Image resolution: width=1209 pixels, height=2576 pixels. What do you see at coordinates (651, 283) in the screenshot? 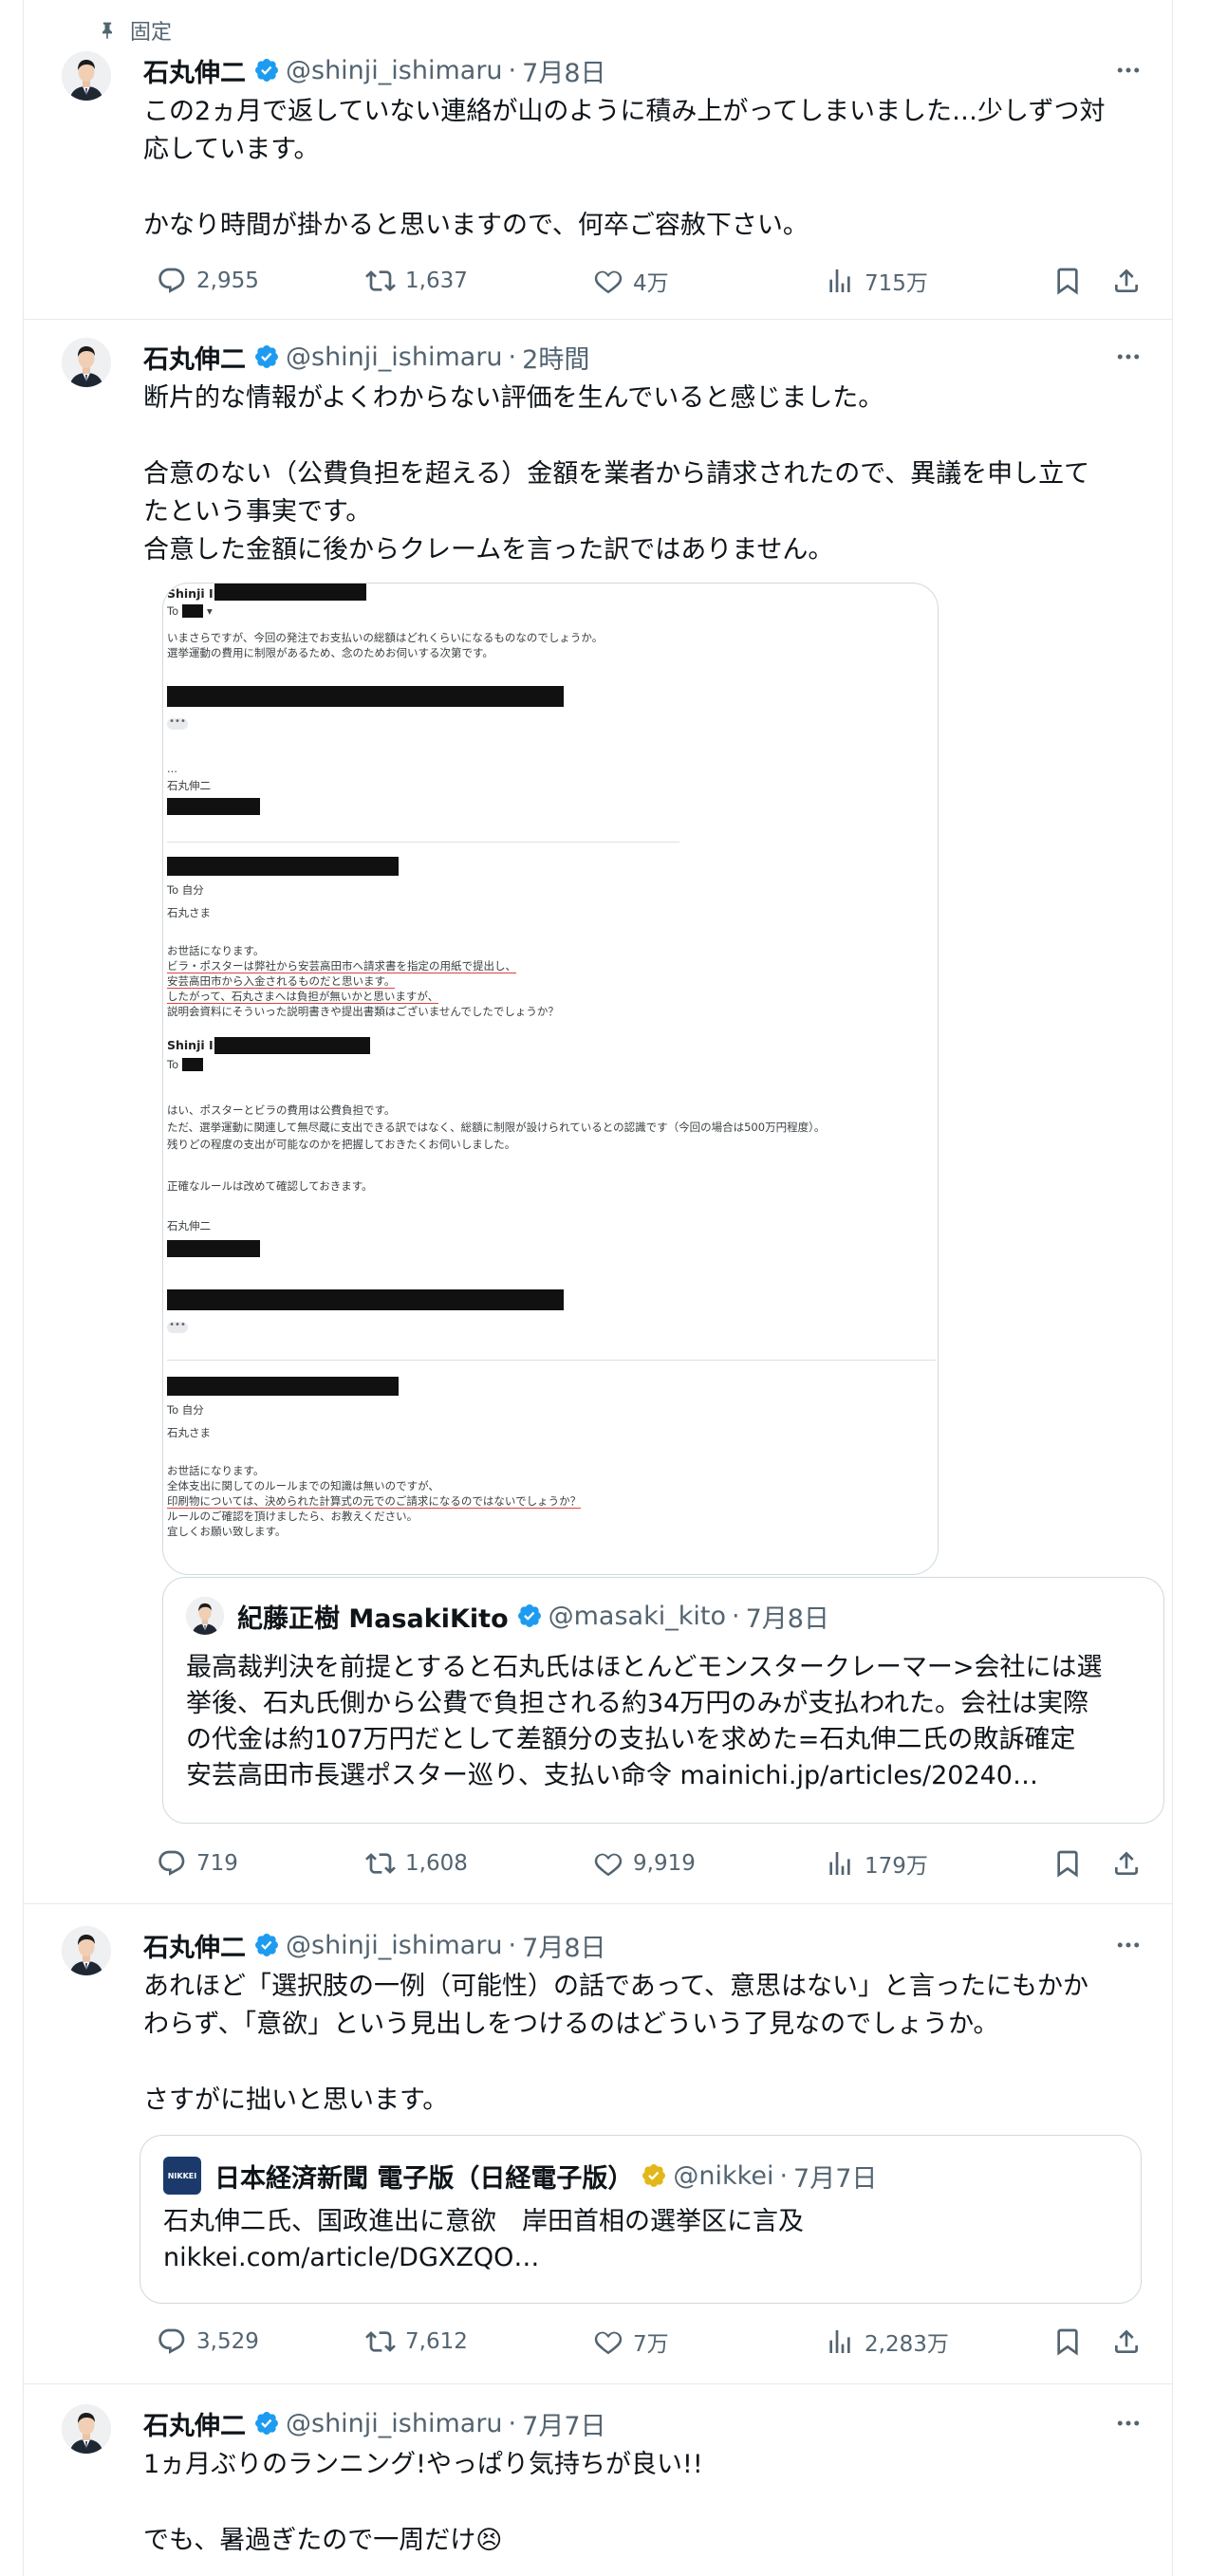
I see `like-count: 4万` at bounding box center [651, 283].